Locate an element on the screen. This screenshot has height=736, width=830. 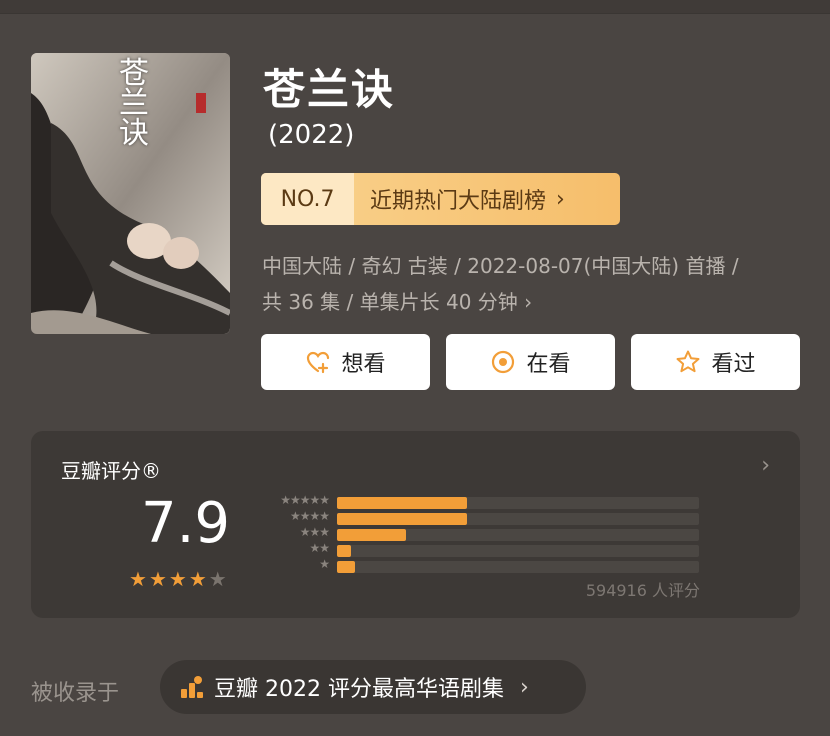
star-empty-icon: ★ is located at coordinates (217, 579).